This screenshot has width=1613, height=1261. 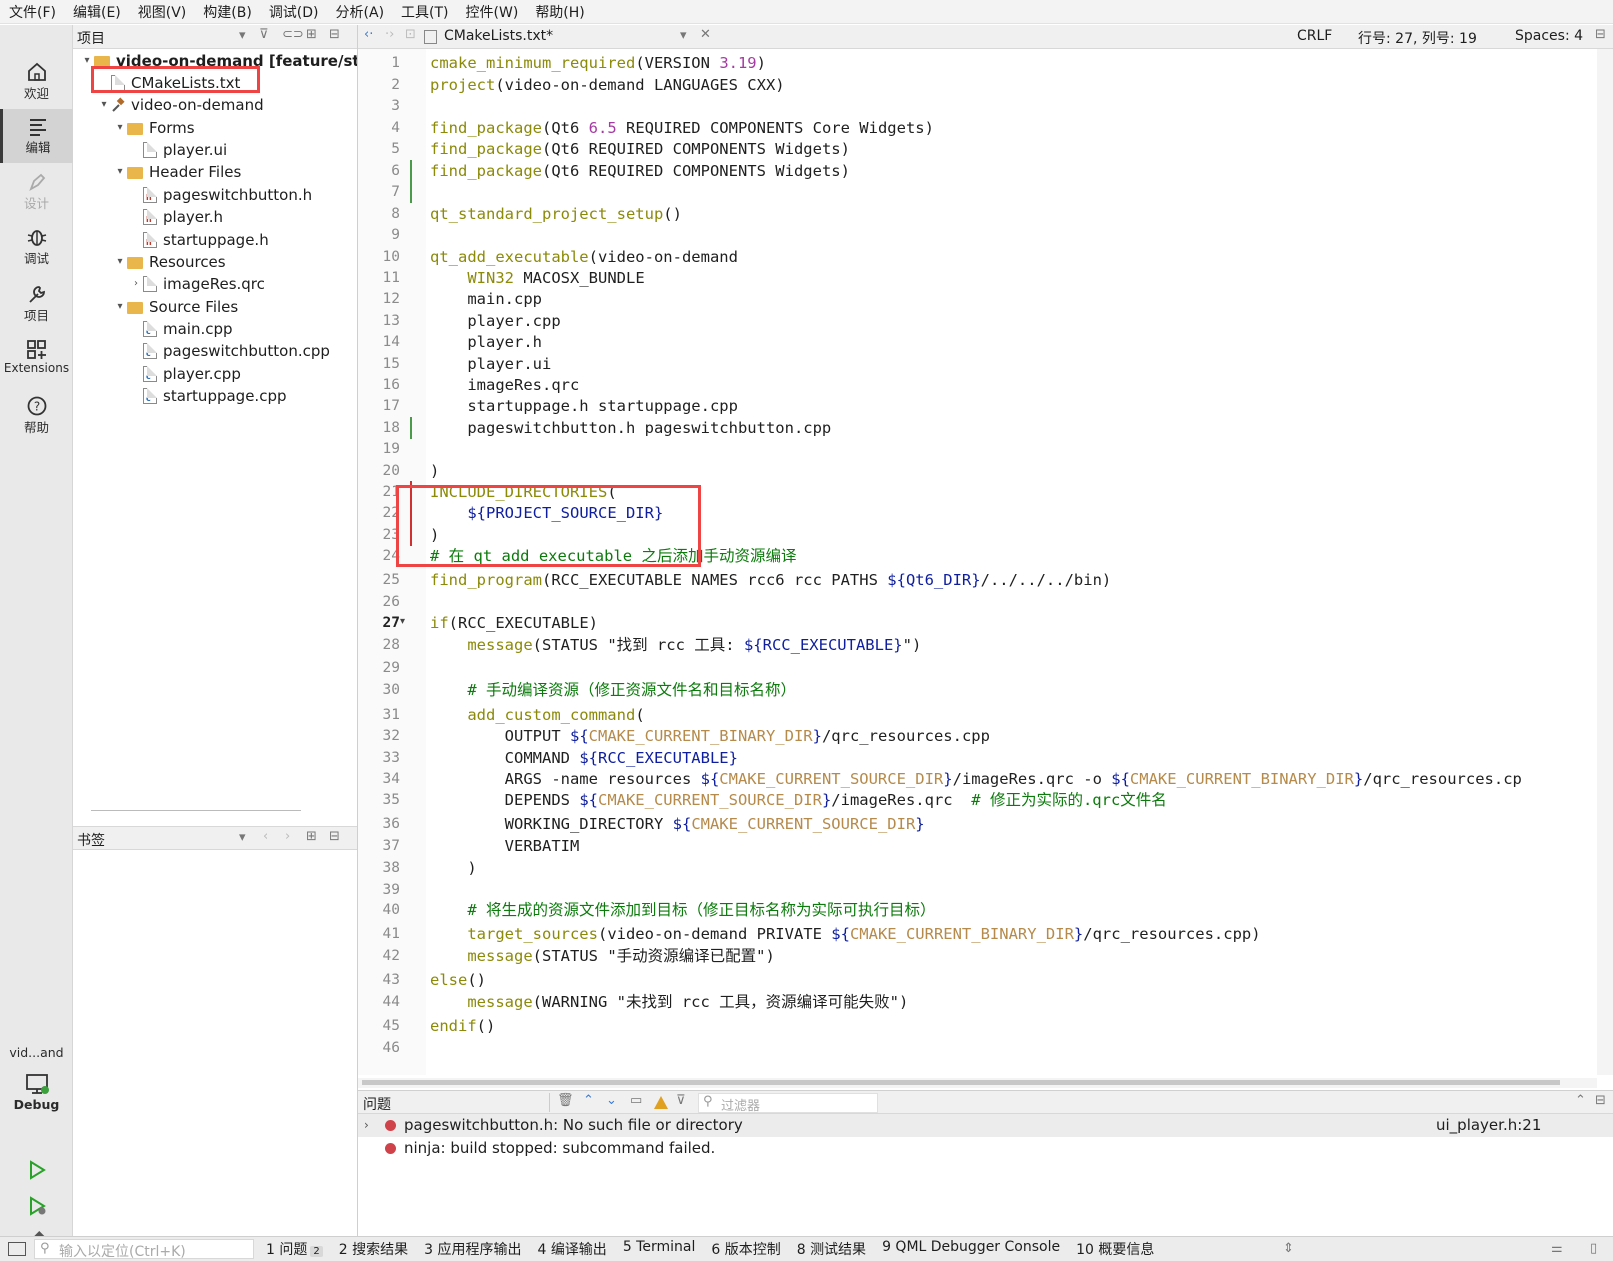 What do you see at coordinates (1488, 1125) in the screenshot?
I see `issue-location: ui_player.h:21` at bounding box center [1488, 1125].